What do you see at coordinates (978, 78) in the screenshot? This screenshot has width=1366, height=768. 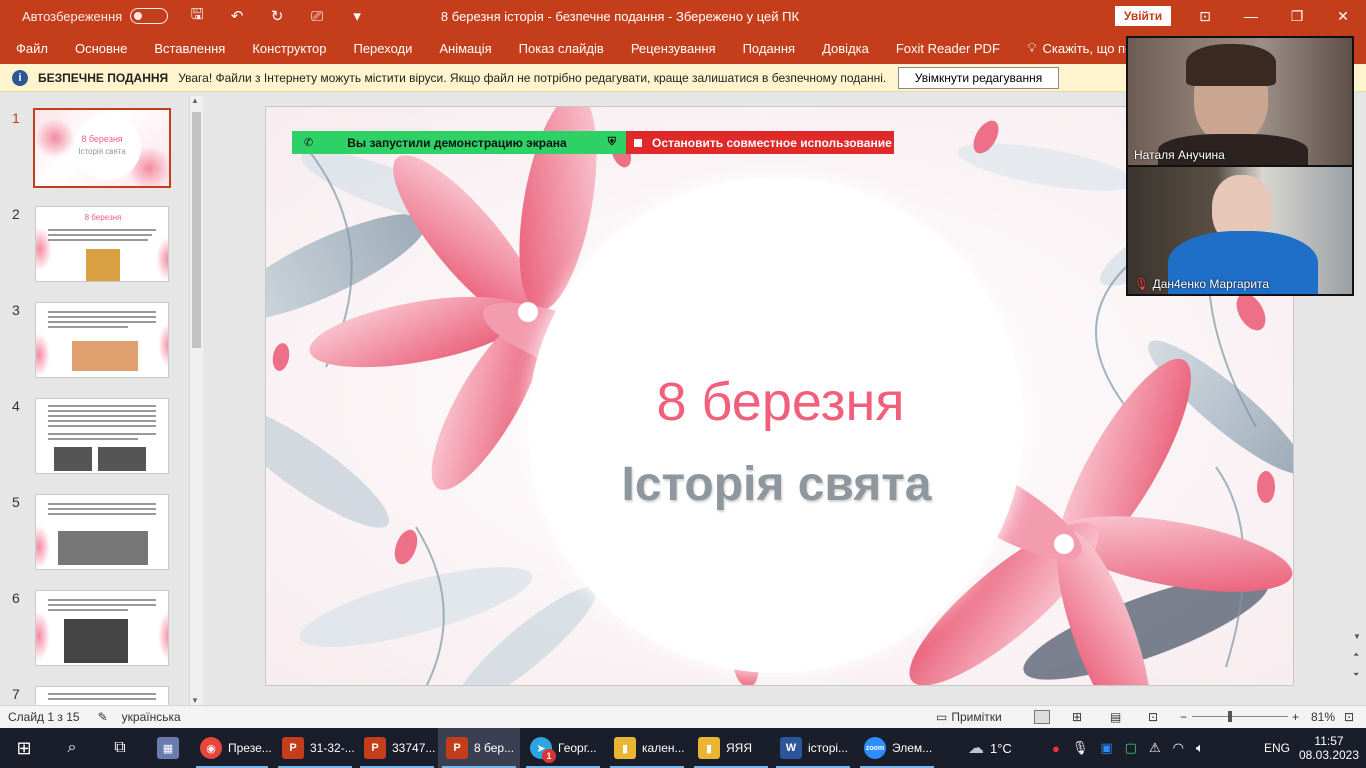 I see `enable-editing-button: Увімкнути редагування` at bounding box center [978, 78].